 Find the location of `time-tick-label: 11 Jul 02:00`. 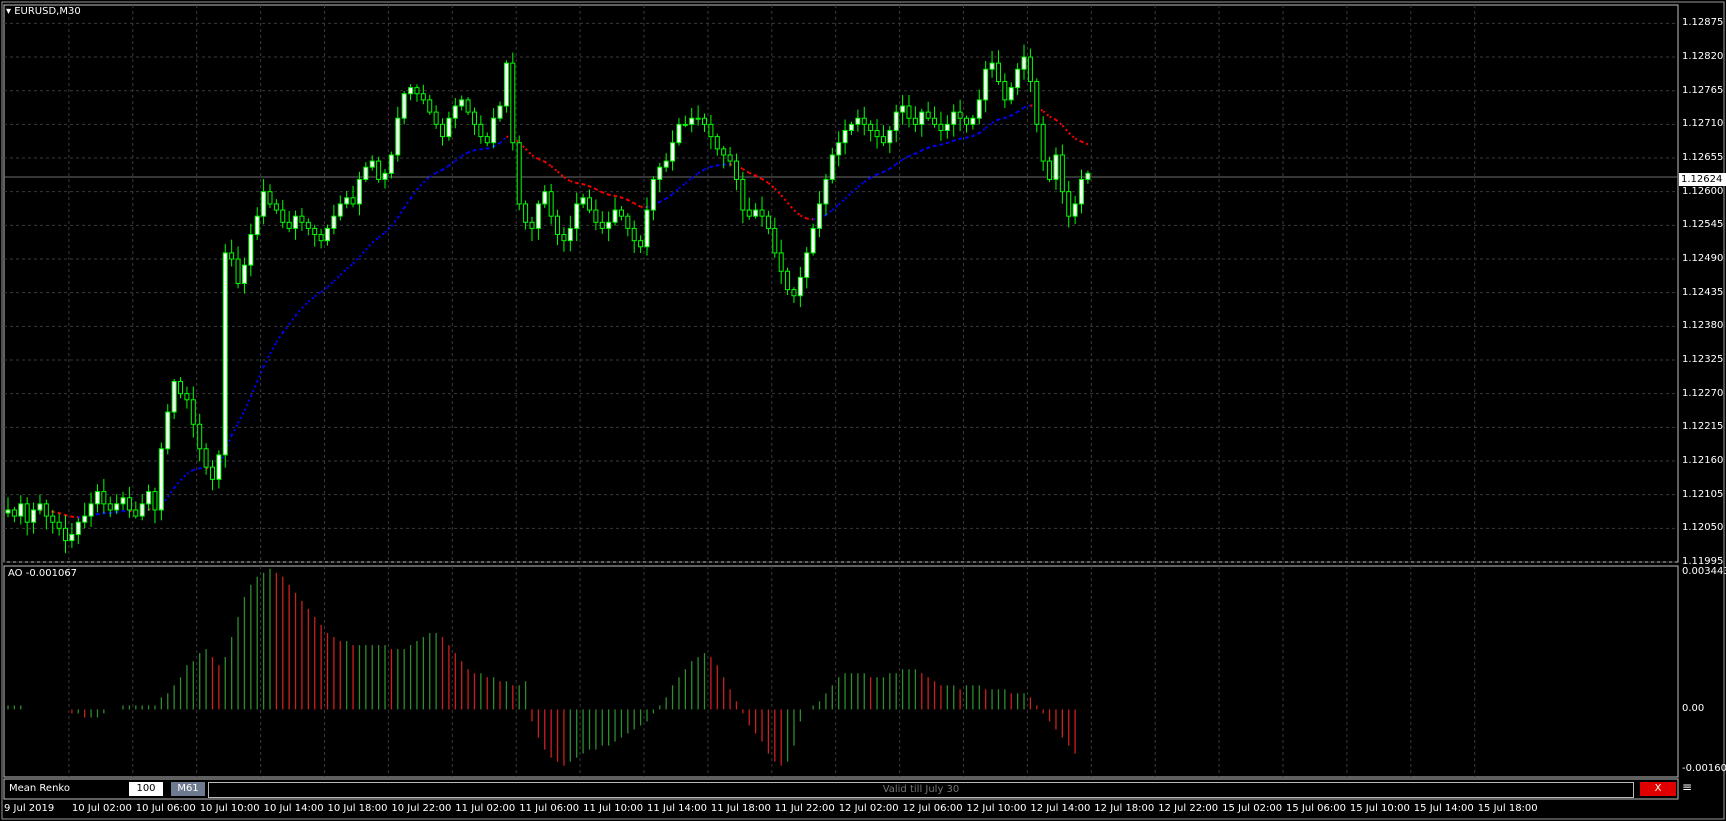

time-tick-label: 11 Jul 02:00 is located at coordinates (485, 808).